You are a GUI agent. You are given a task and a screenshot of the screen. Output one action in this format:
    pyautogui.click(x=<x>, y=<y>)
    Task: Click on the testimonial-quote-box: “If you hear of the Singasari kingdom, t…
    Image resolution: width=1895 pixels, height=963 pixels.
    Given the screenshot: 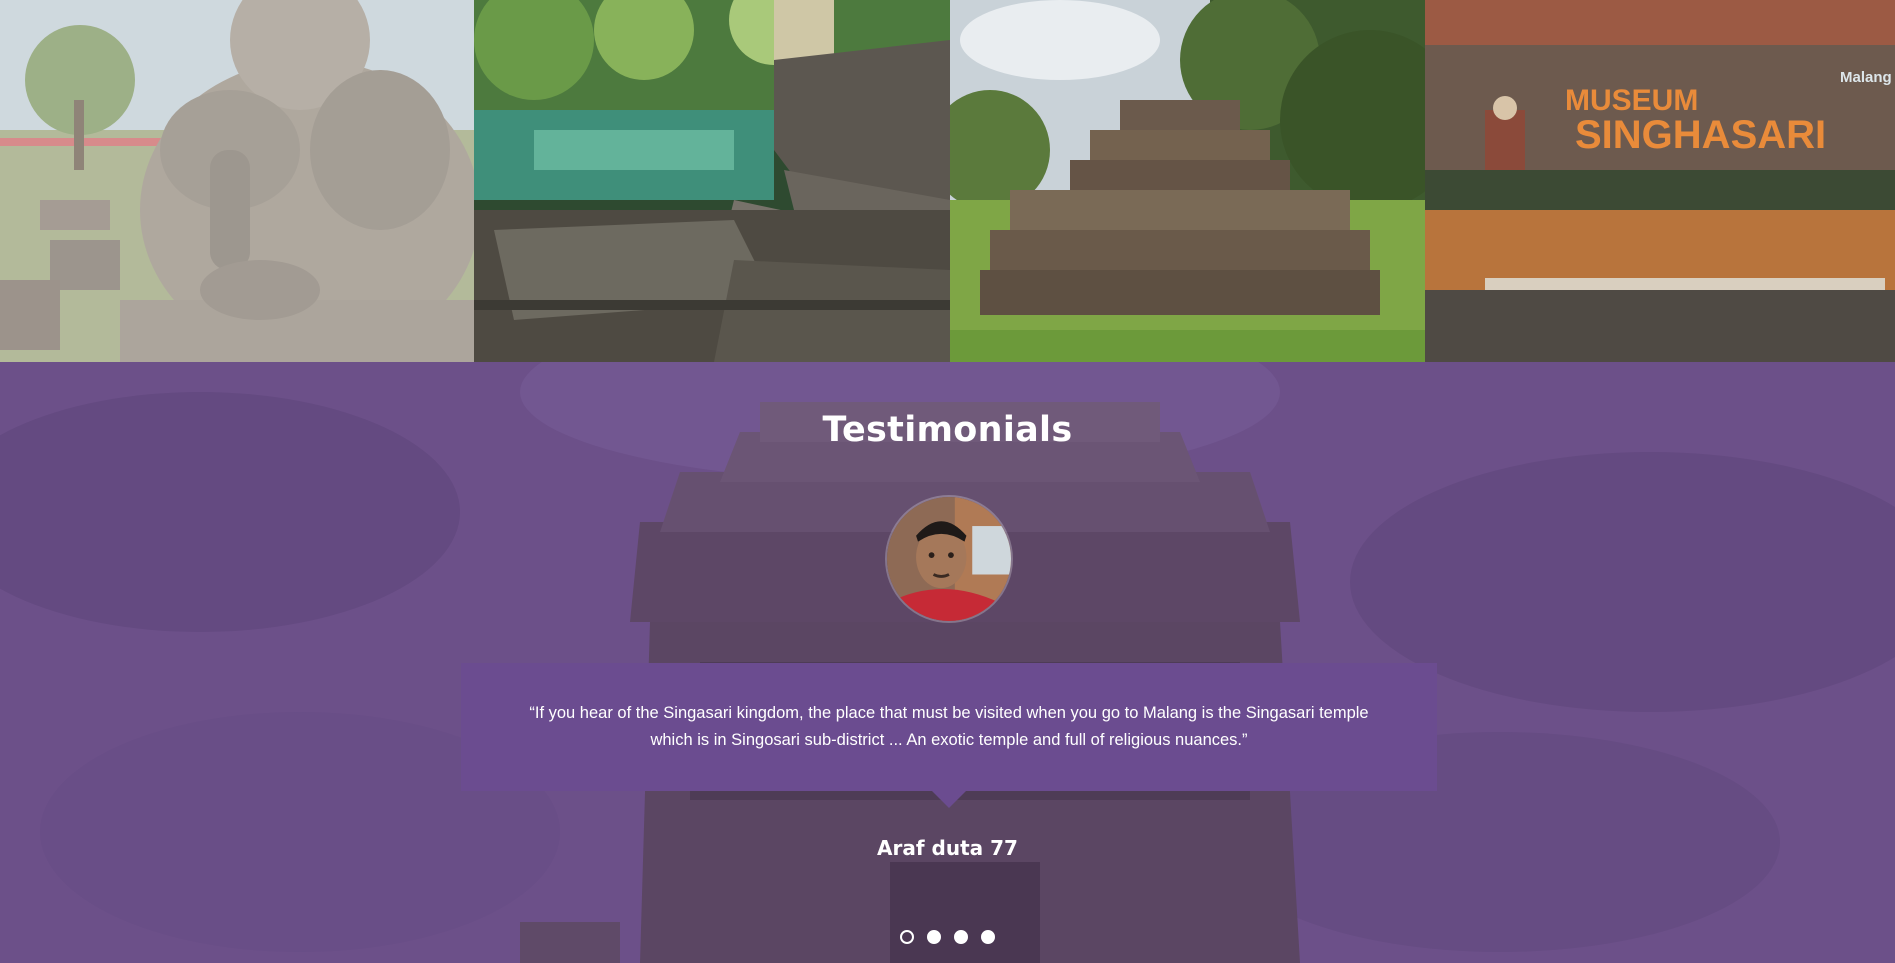 What is the action you would take?
    pyautogui.click(x=949, y=735)
    